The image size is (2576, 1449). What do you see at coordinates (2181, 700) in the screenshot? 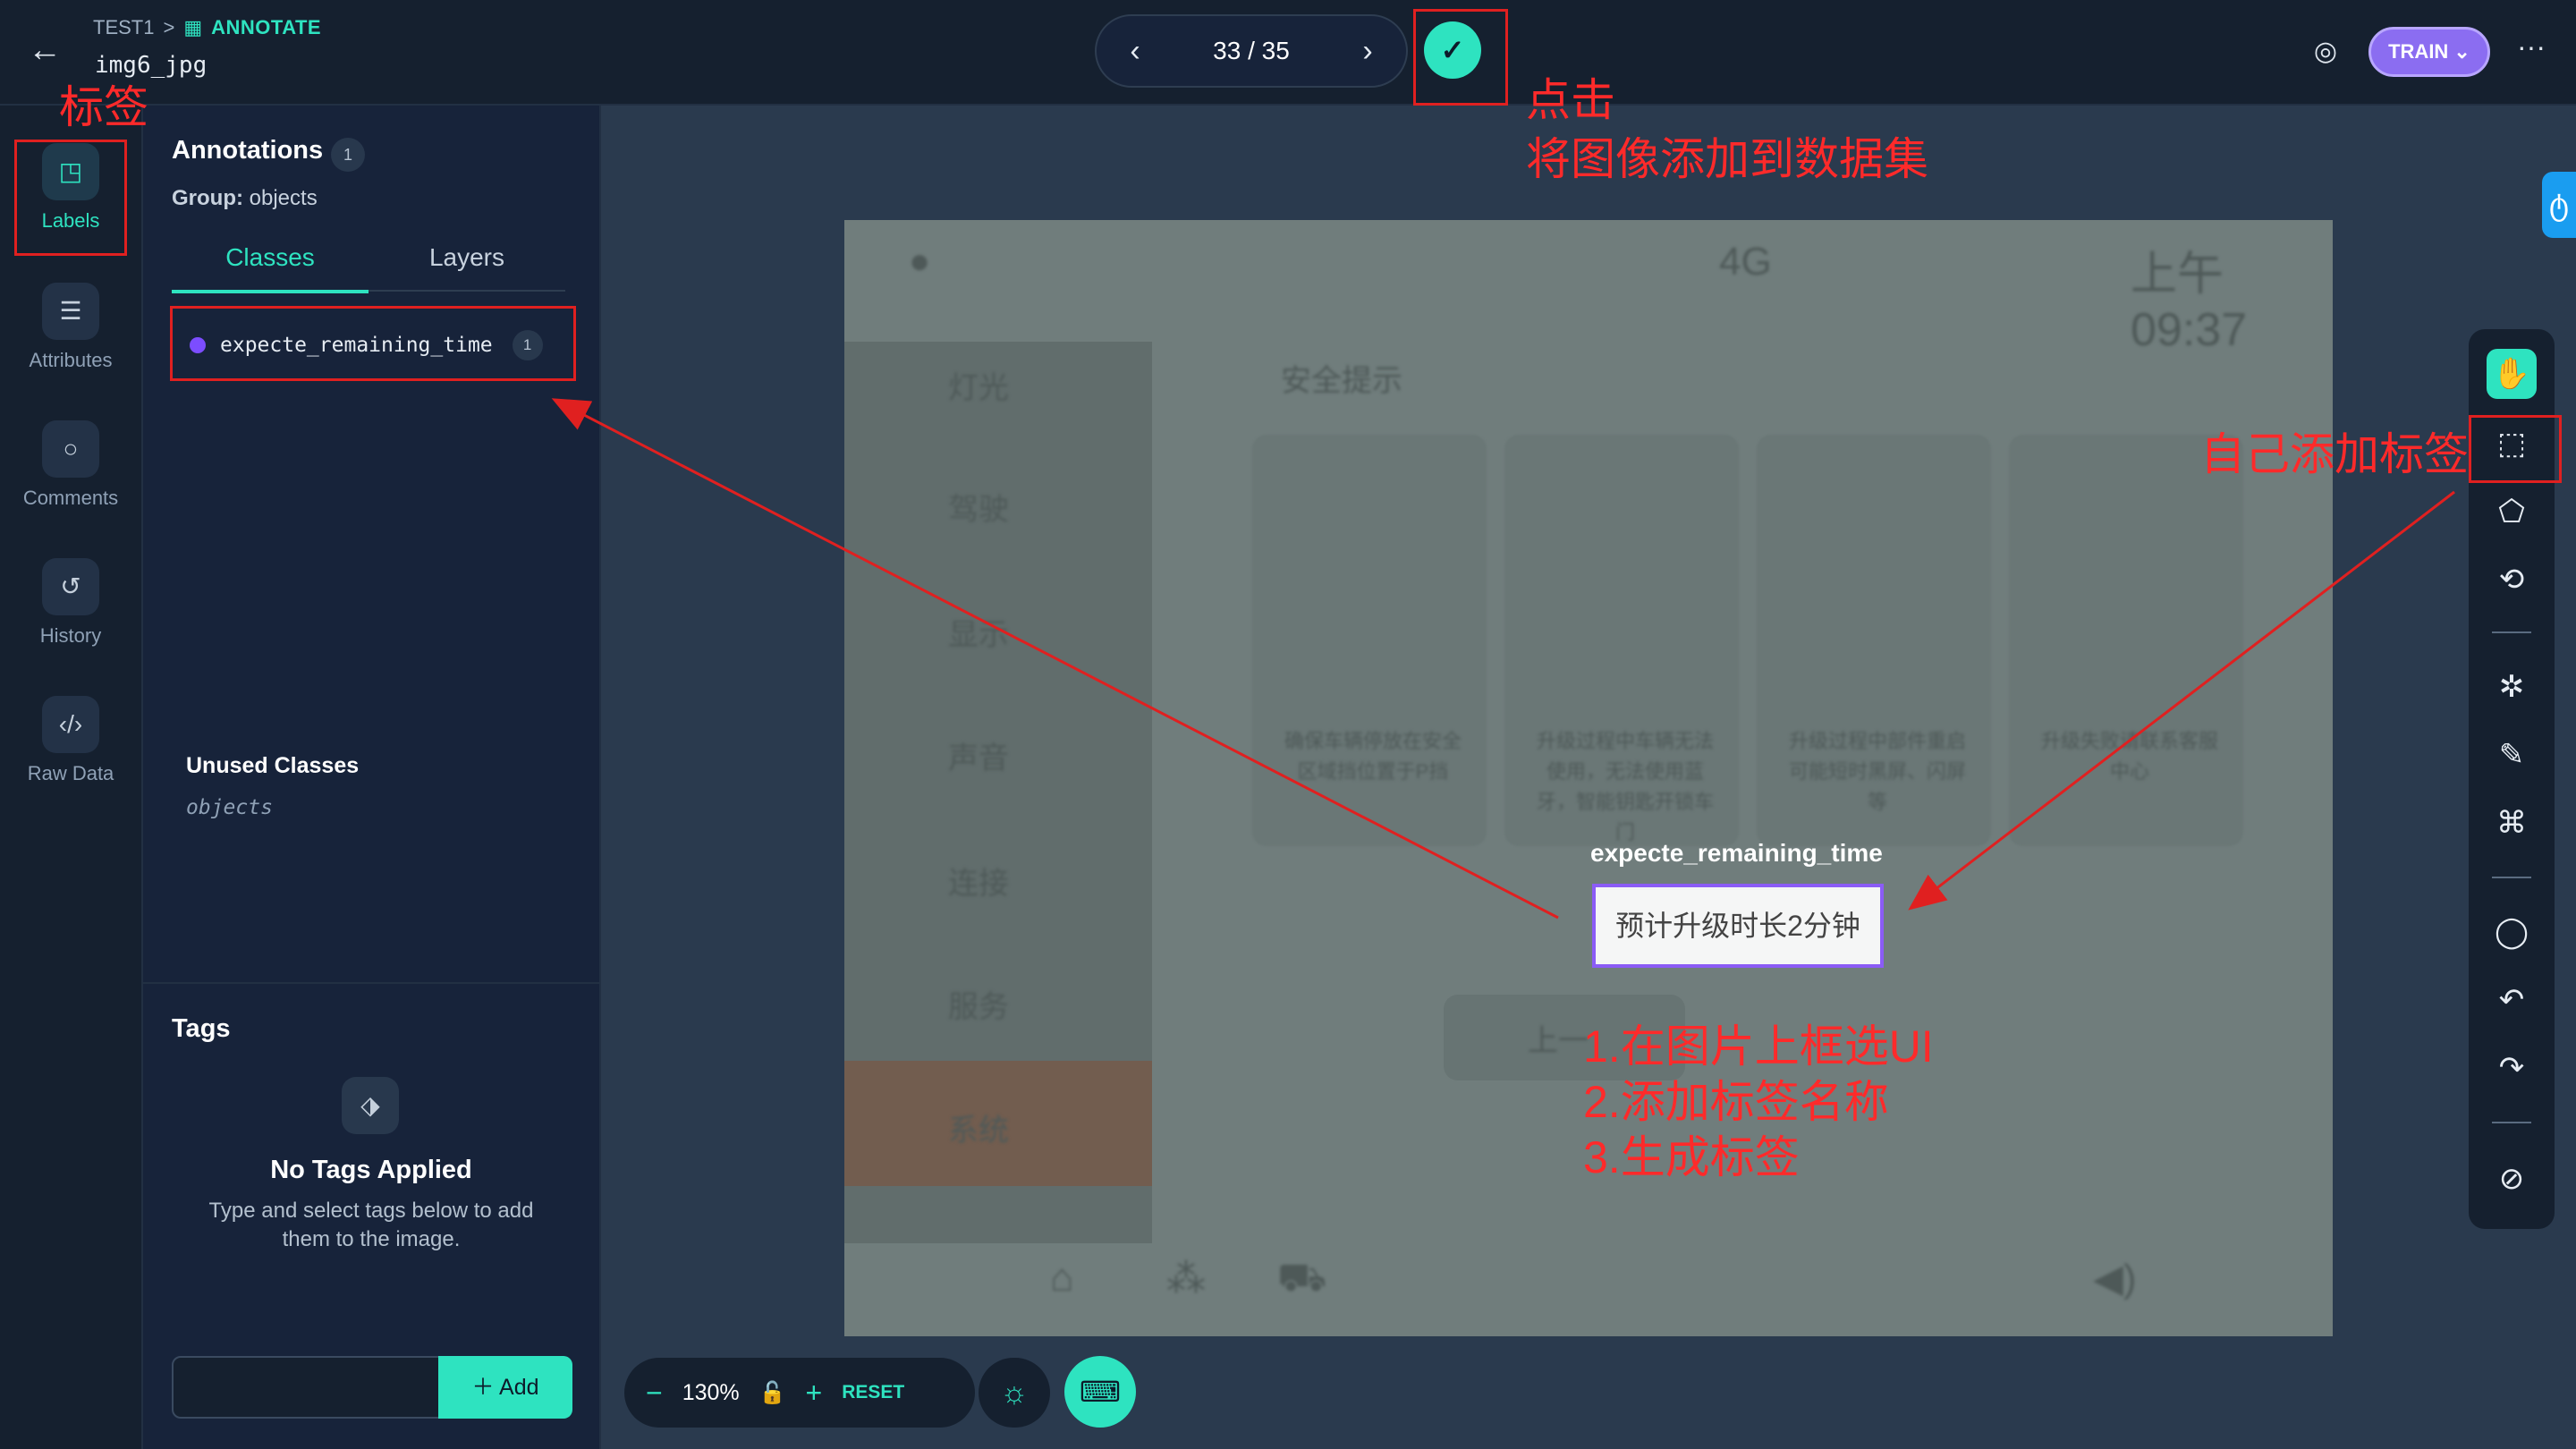
I see `arrow-to-bbox` at bounding box center [2181, 700].